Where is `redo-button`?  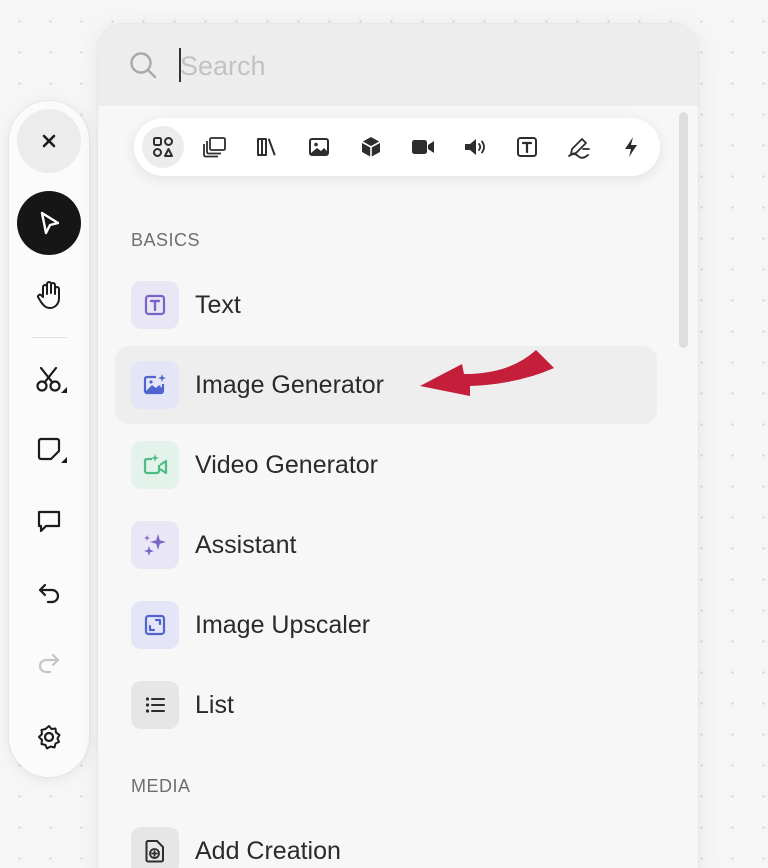 redo-button is located at coordinates (49, 663).